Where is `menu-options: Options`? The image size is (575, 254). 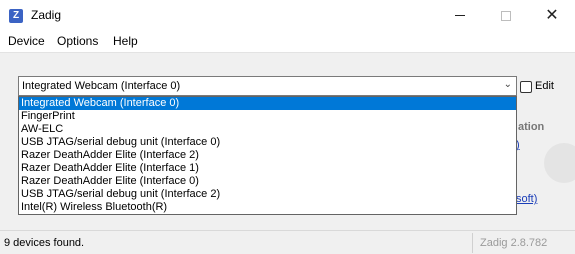
menu-options: Options is located at coordinates (77, 41).